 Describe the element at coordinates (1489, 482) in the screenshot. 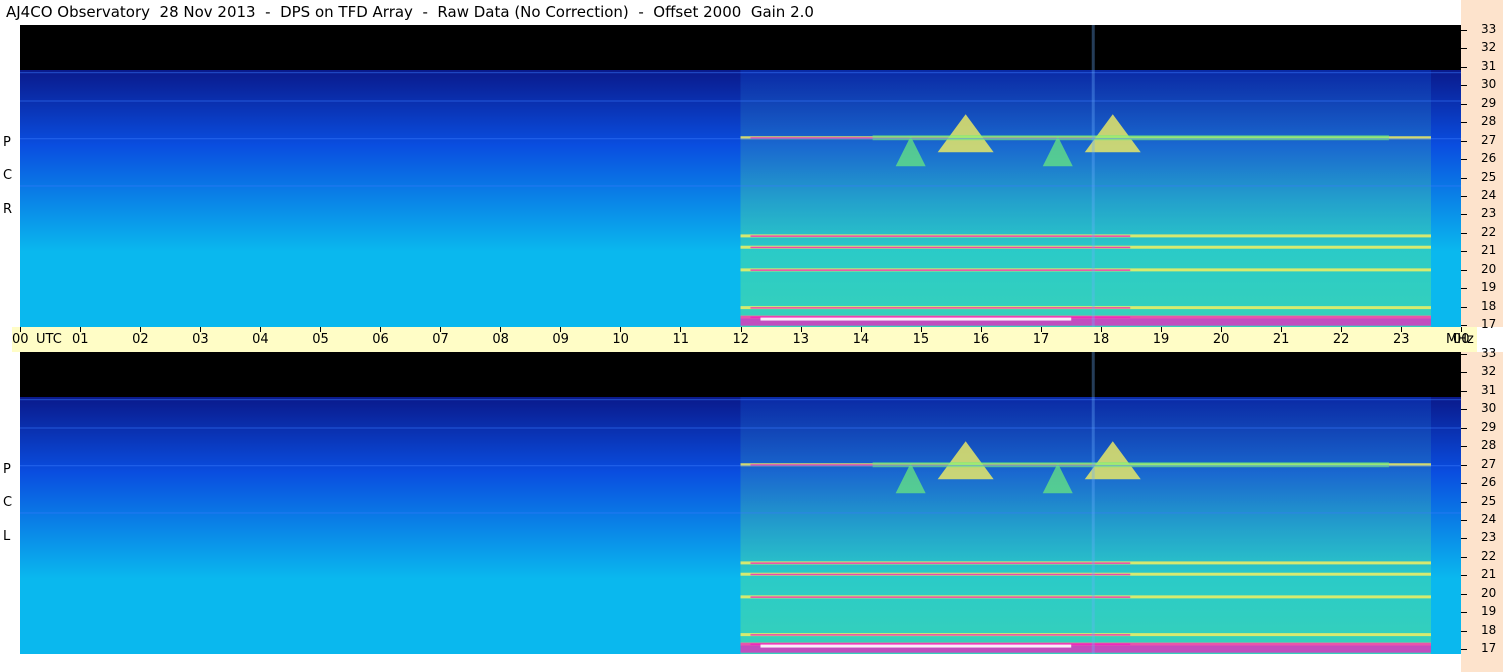

I see `faxis-bot-label-26: 26` at that location.